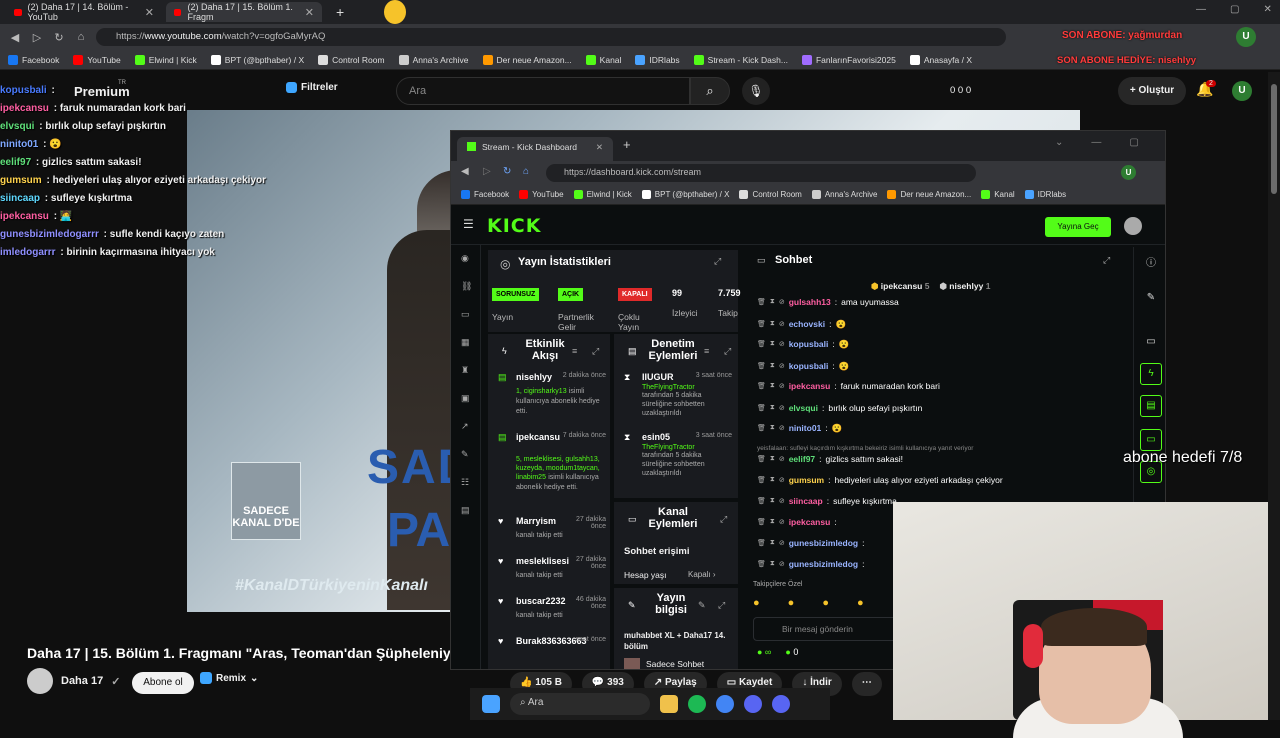  Describe the element at coordinates (844, 194) in the screenshot. I see `bookmark-item: Anna's Archive` at that location.